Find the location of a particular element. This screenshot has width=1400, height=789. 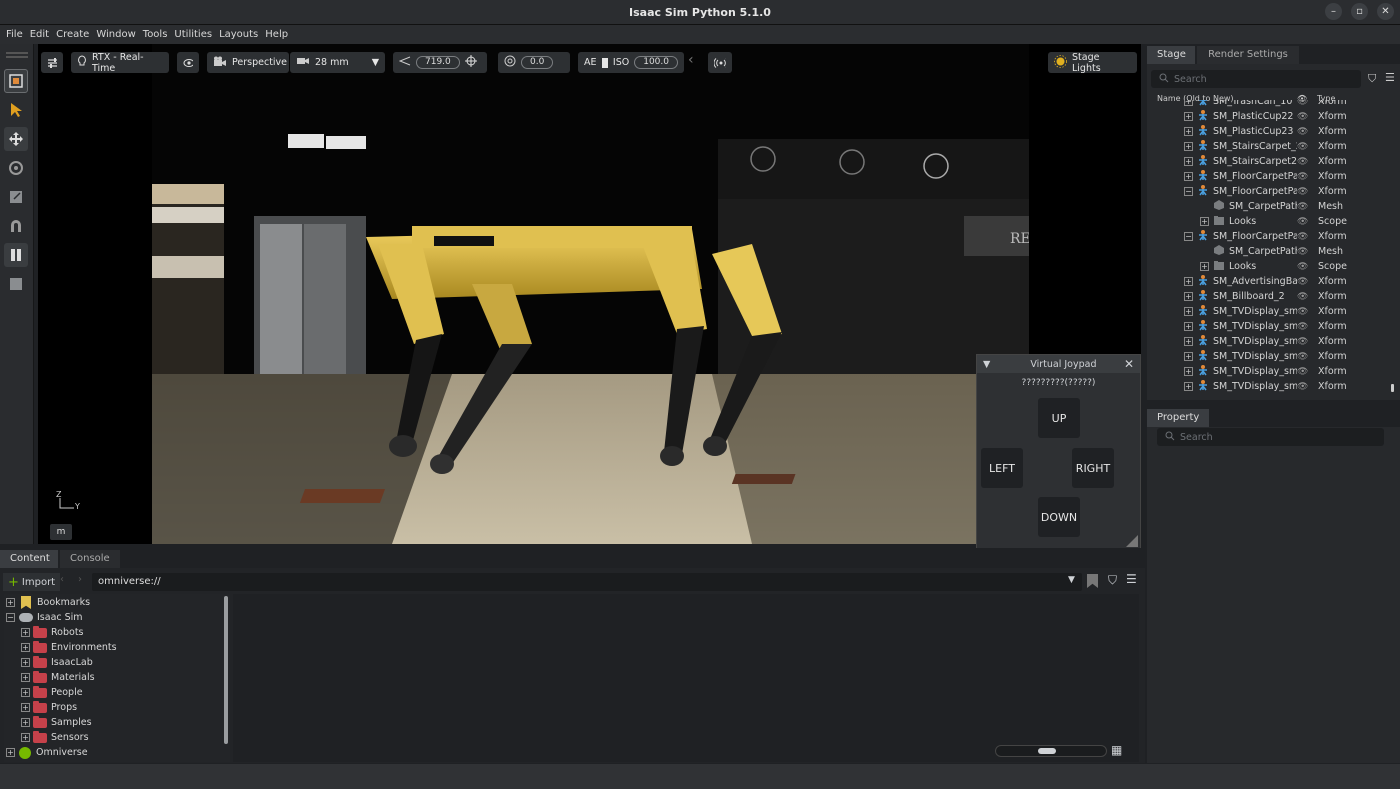

thumbnail-size-slider is located at coordinates (1051, 751).